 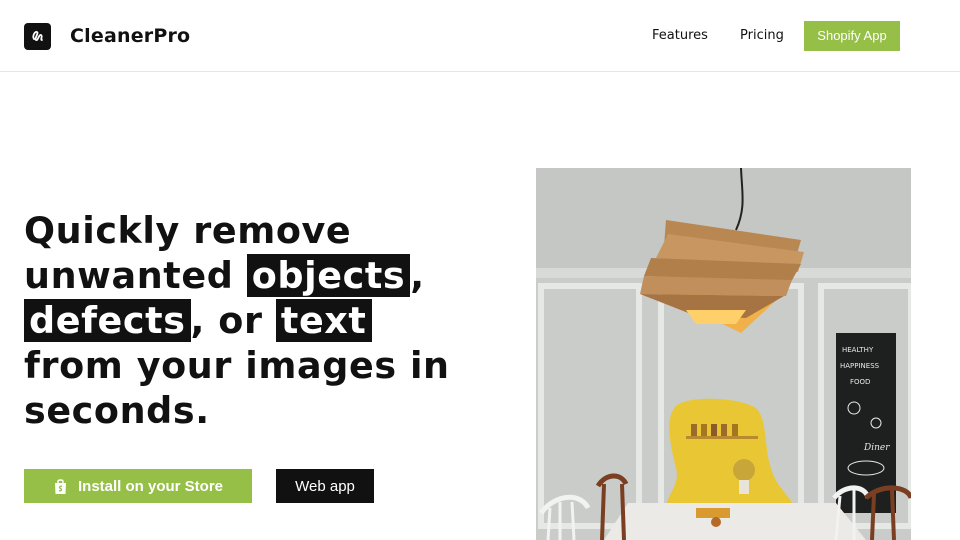 I want to click on install-on-store-button: Install on your Store, so click(x=138, y=486).